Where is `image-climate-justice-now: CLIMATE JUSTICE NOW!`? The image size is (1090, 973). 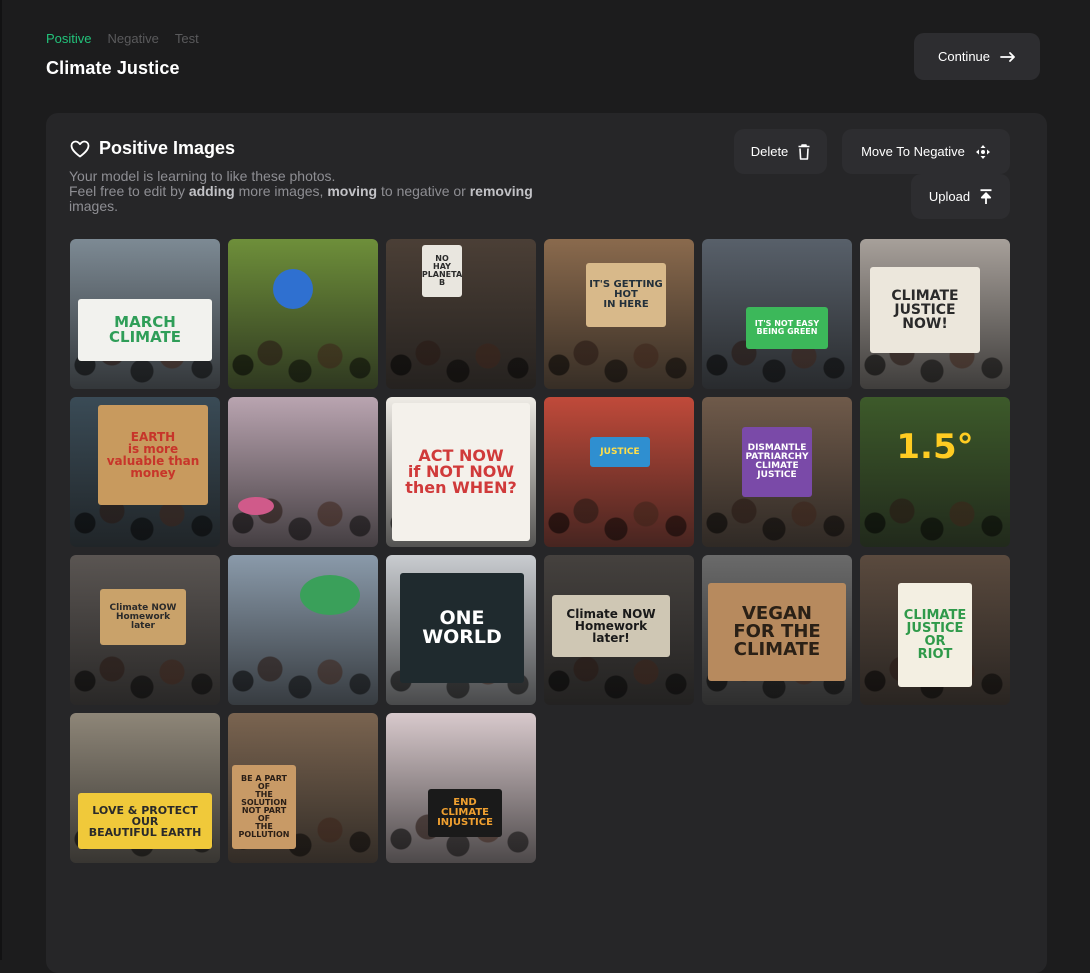 image-climate-justice-now: CLIMATE JUSTICE NOW! is located at coordinates (935, 314).